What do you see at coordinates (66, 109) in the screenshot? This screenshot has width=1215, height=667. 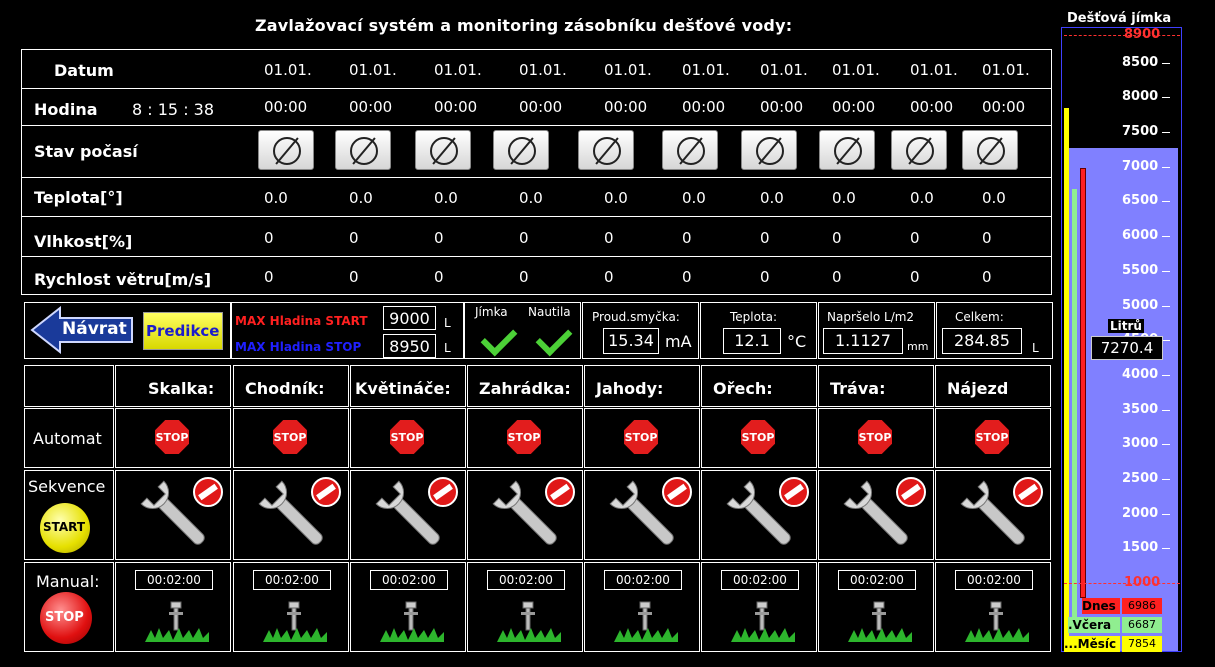 I see `hour-label: Hodina` at bounding box center [66, 109].